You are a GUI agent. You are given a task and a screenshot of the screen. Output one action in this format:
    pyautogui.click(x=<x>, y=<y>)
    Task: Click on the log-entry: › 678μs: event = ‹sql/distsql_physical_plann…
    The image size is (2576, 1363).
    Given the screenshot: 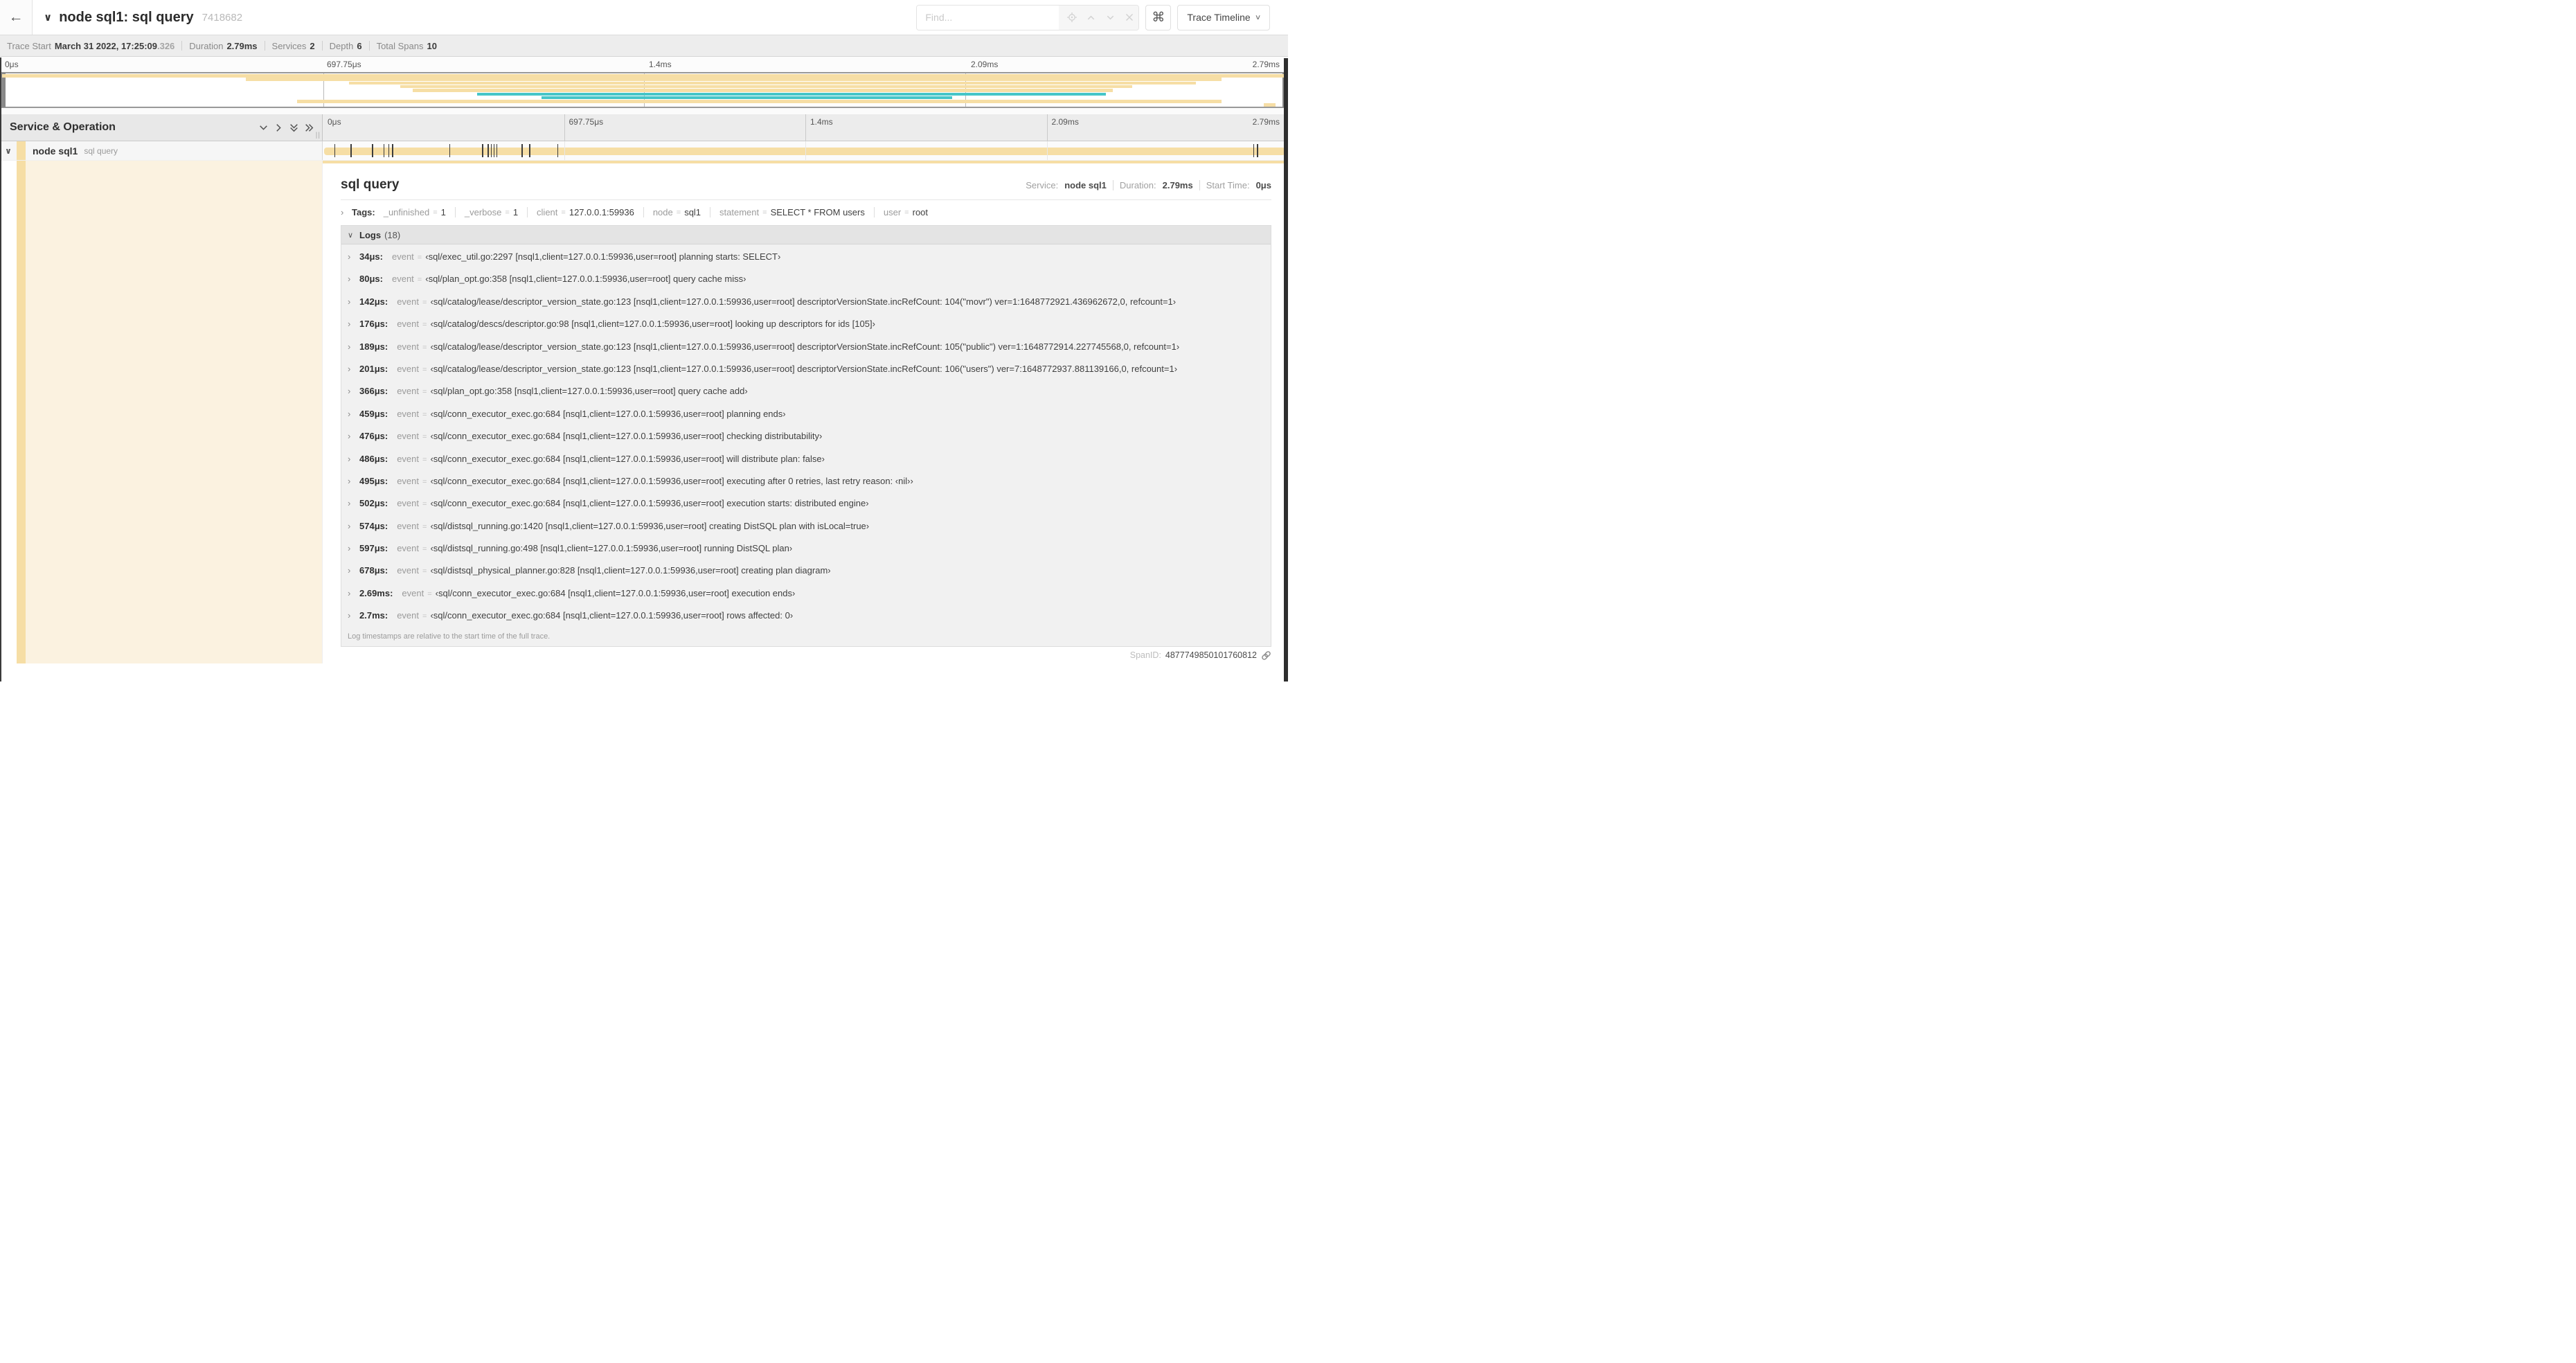 What is the action you would take?
    pyautogui.click(x=809, y=576)
    